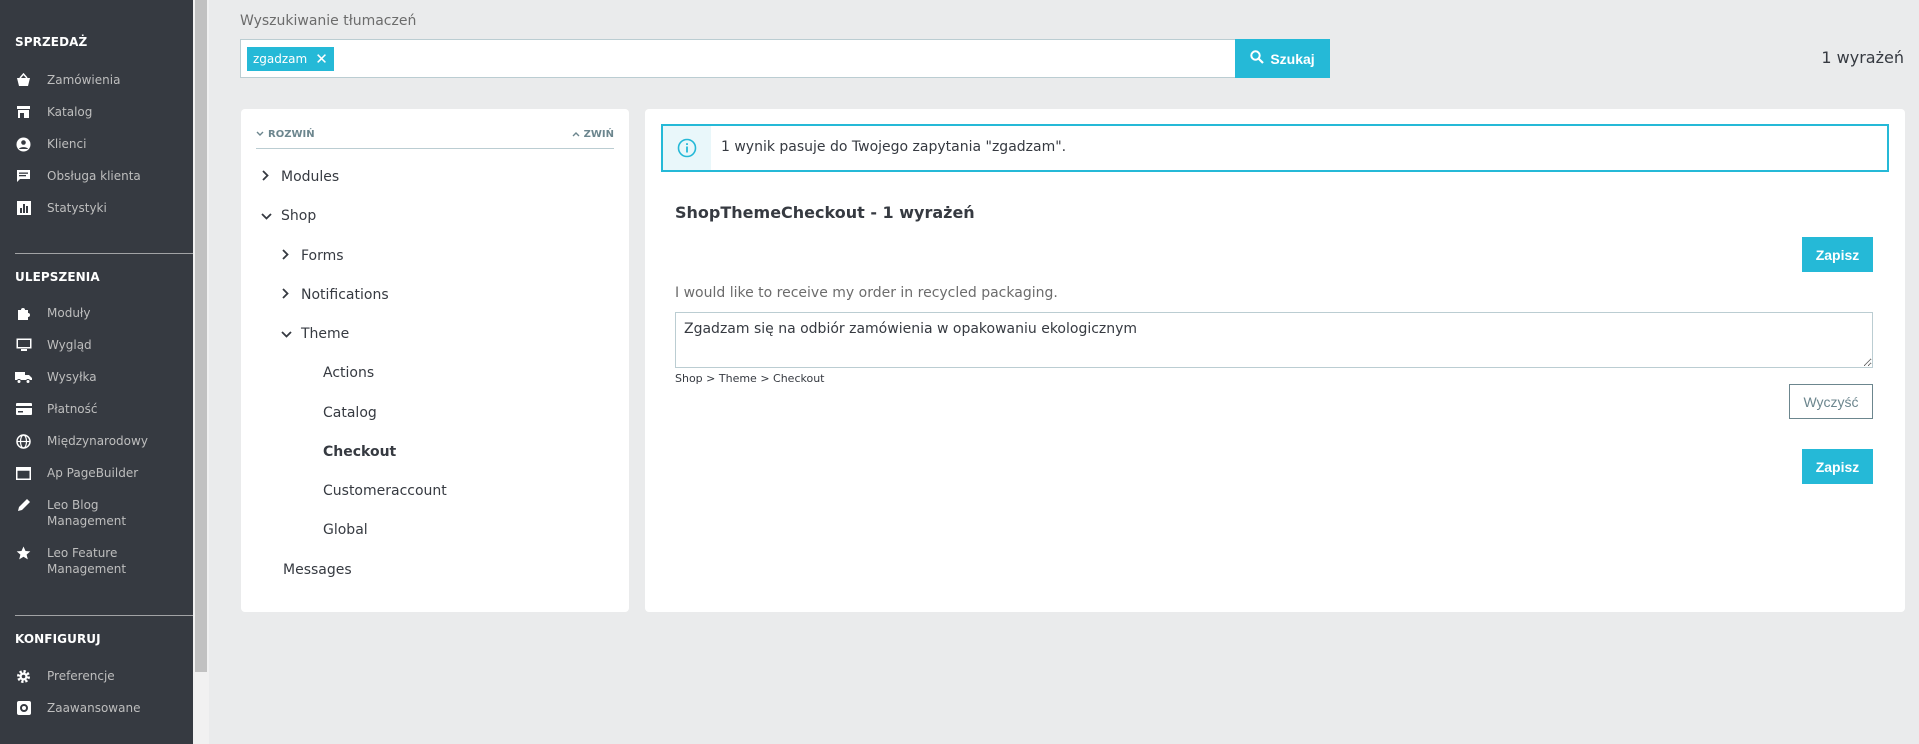 This screenshot has height=744, width=1919. Describe the element at coordinates (23, 112) in the screenshot. I see `store-icon` at that location.